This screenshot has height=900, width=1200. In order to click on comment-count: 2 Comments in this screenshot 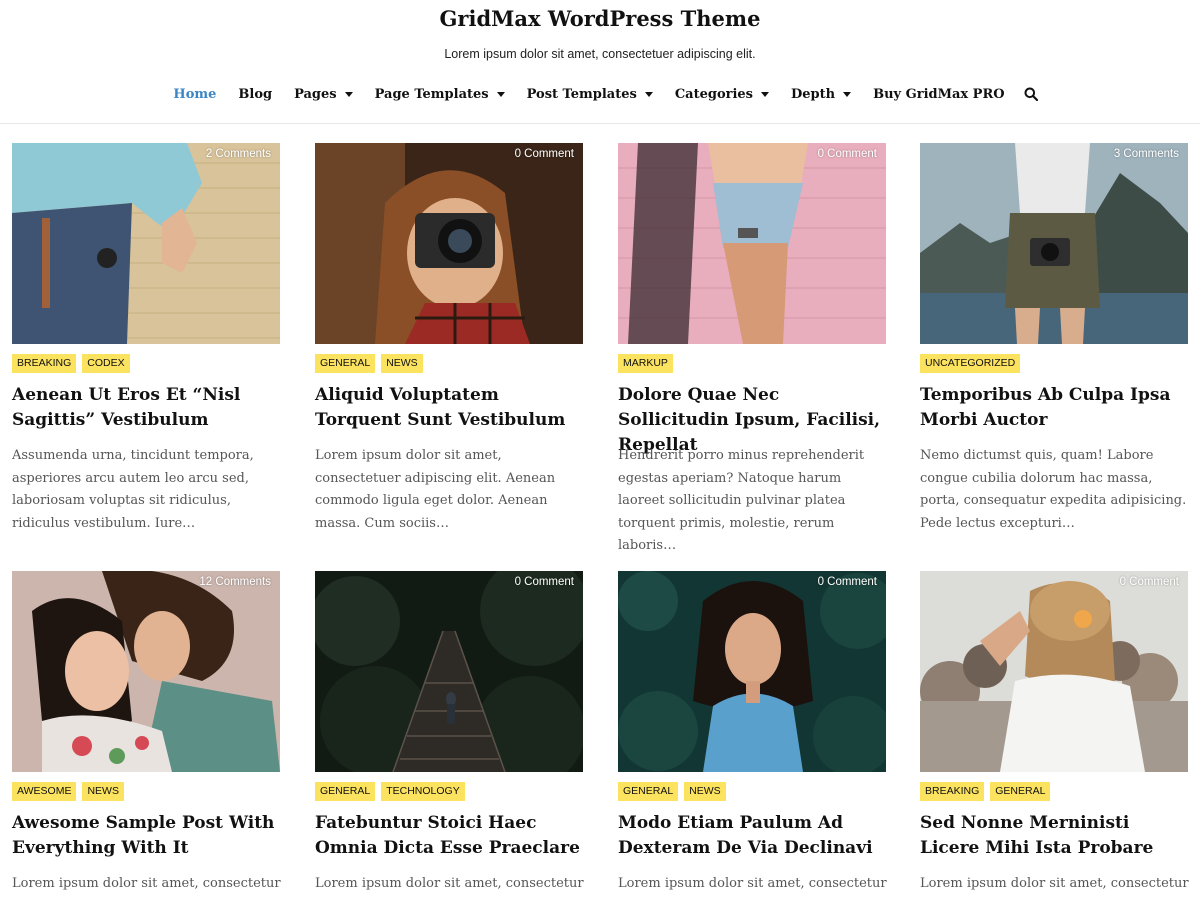, I will do `click(238, 154)`.